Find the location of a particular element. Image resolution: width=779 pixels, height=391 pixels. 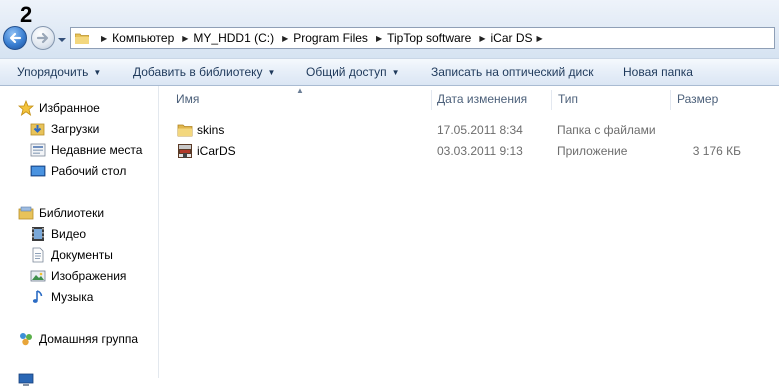

file-date: 03.03.2011 9:13 is located at coordinates (480, 151).